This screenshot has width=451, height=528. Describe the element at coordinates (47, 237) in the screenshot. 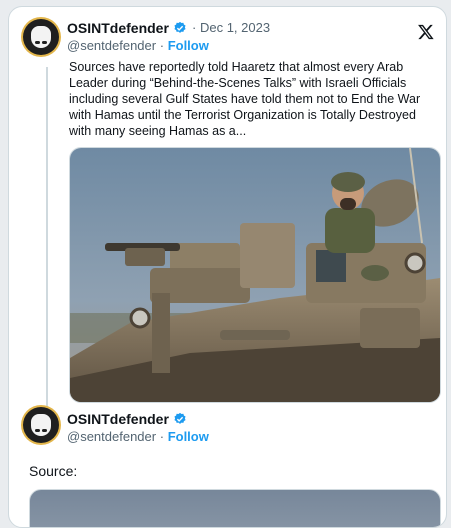

I see `thread-connector-line` at that location.